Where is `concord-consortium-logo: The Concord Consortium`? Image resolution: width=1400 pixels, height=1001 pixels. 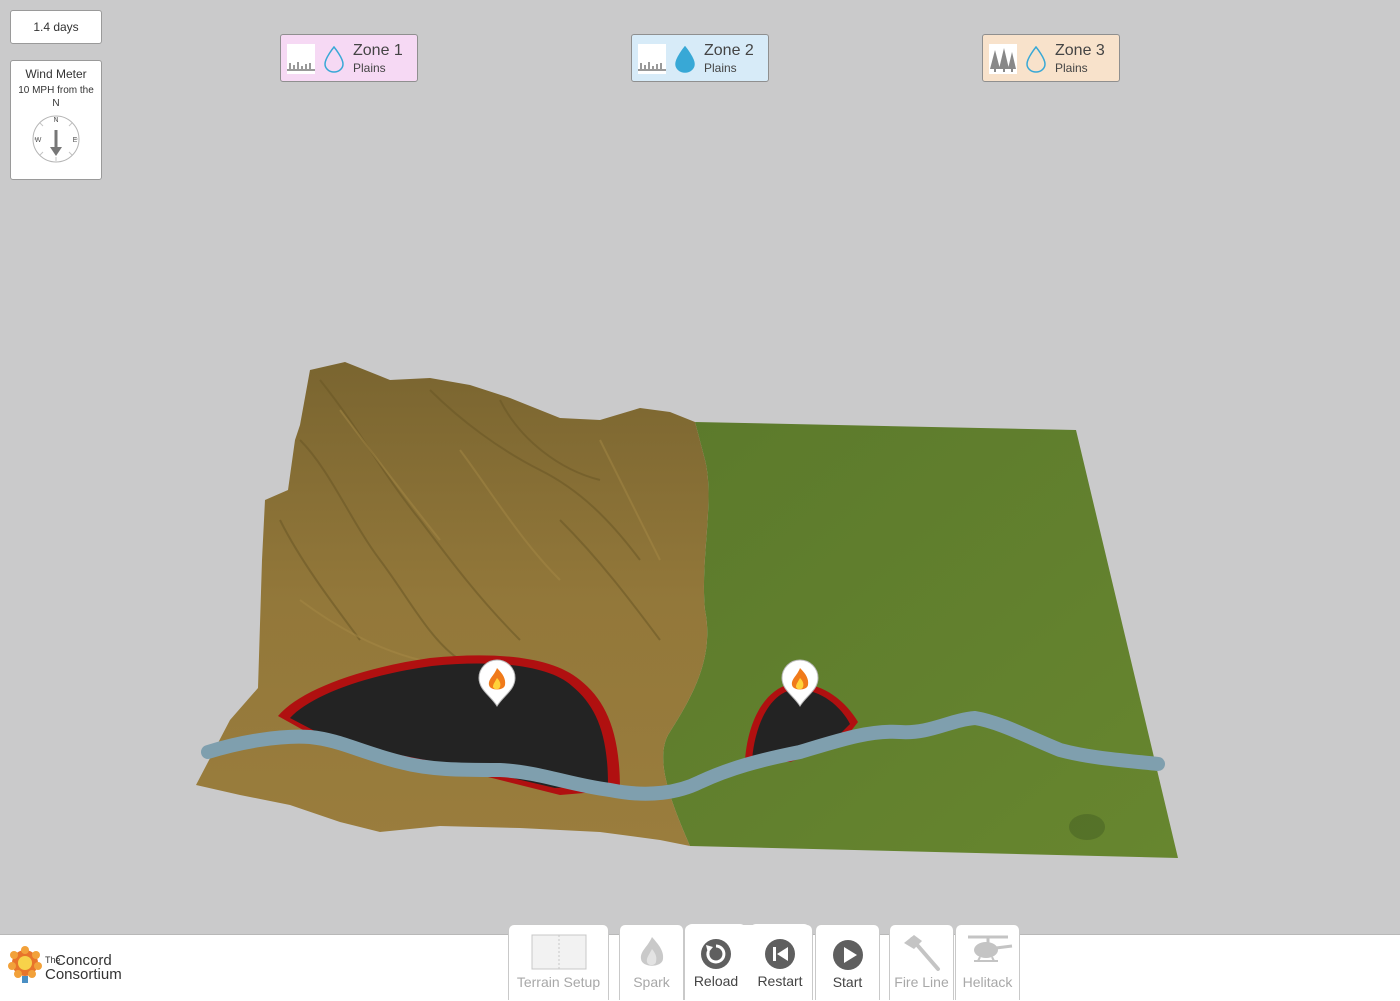 concord-consortium-logo: The Concord Consortium is located at coordinates (65, 968).